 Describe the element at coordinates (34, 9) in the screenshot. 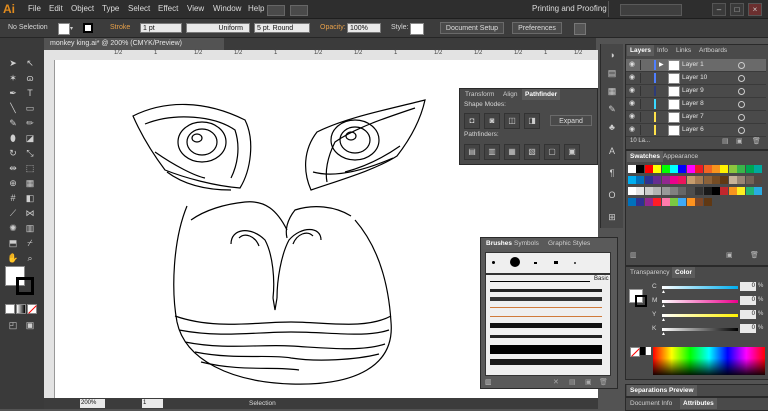

I see `menu-file: File` at that location.